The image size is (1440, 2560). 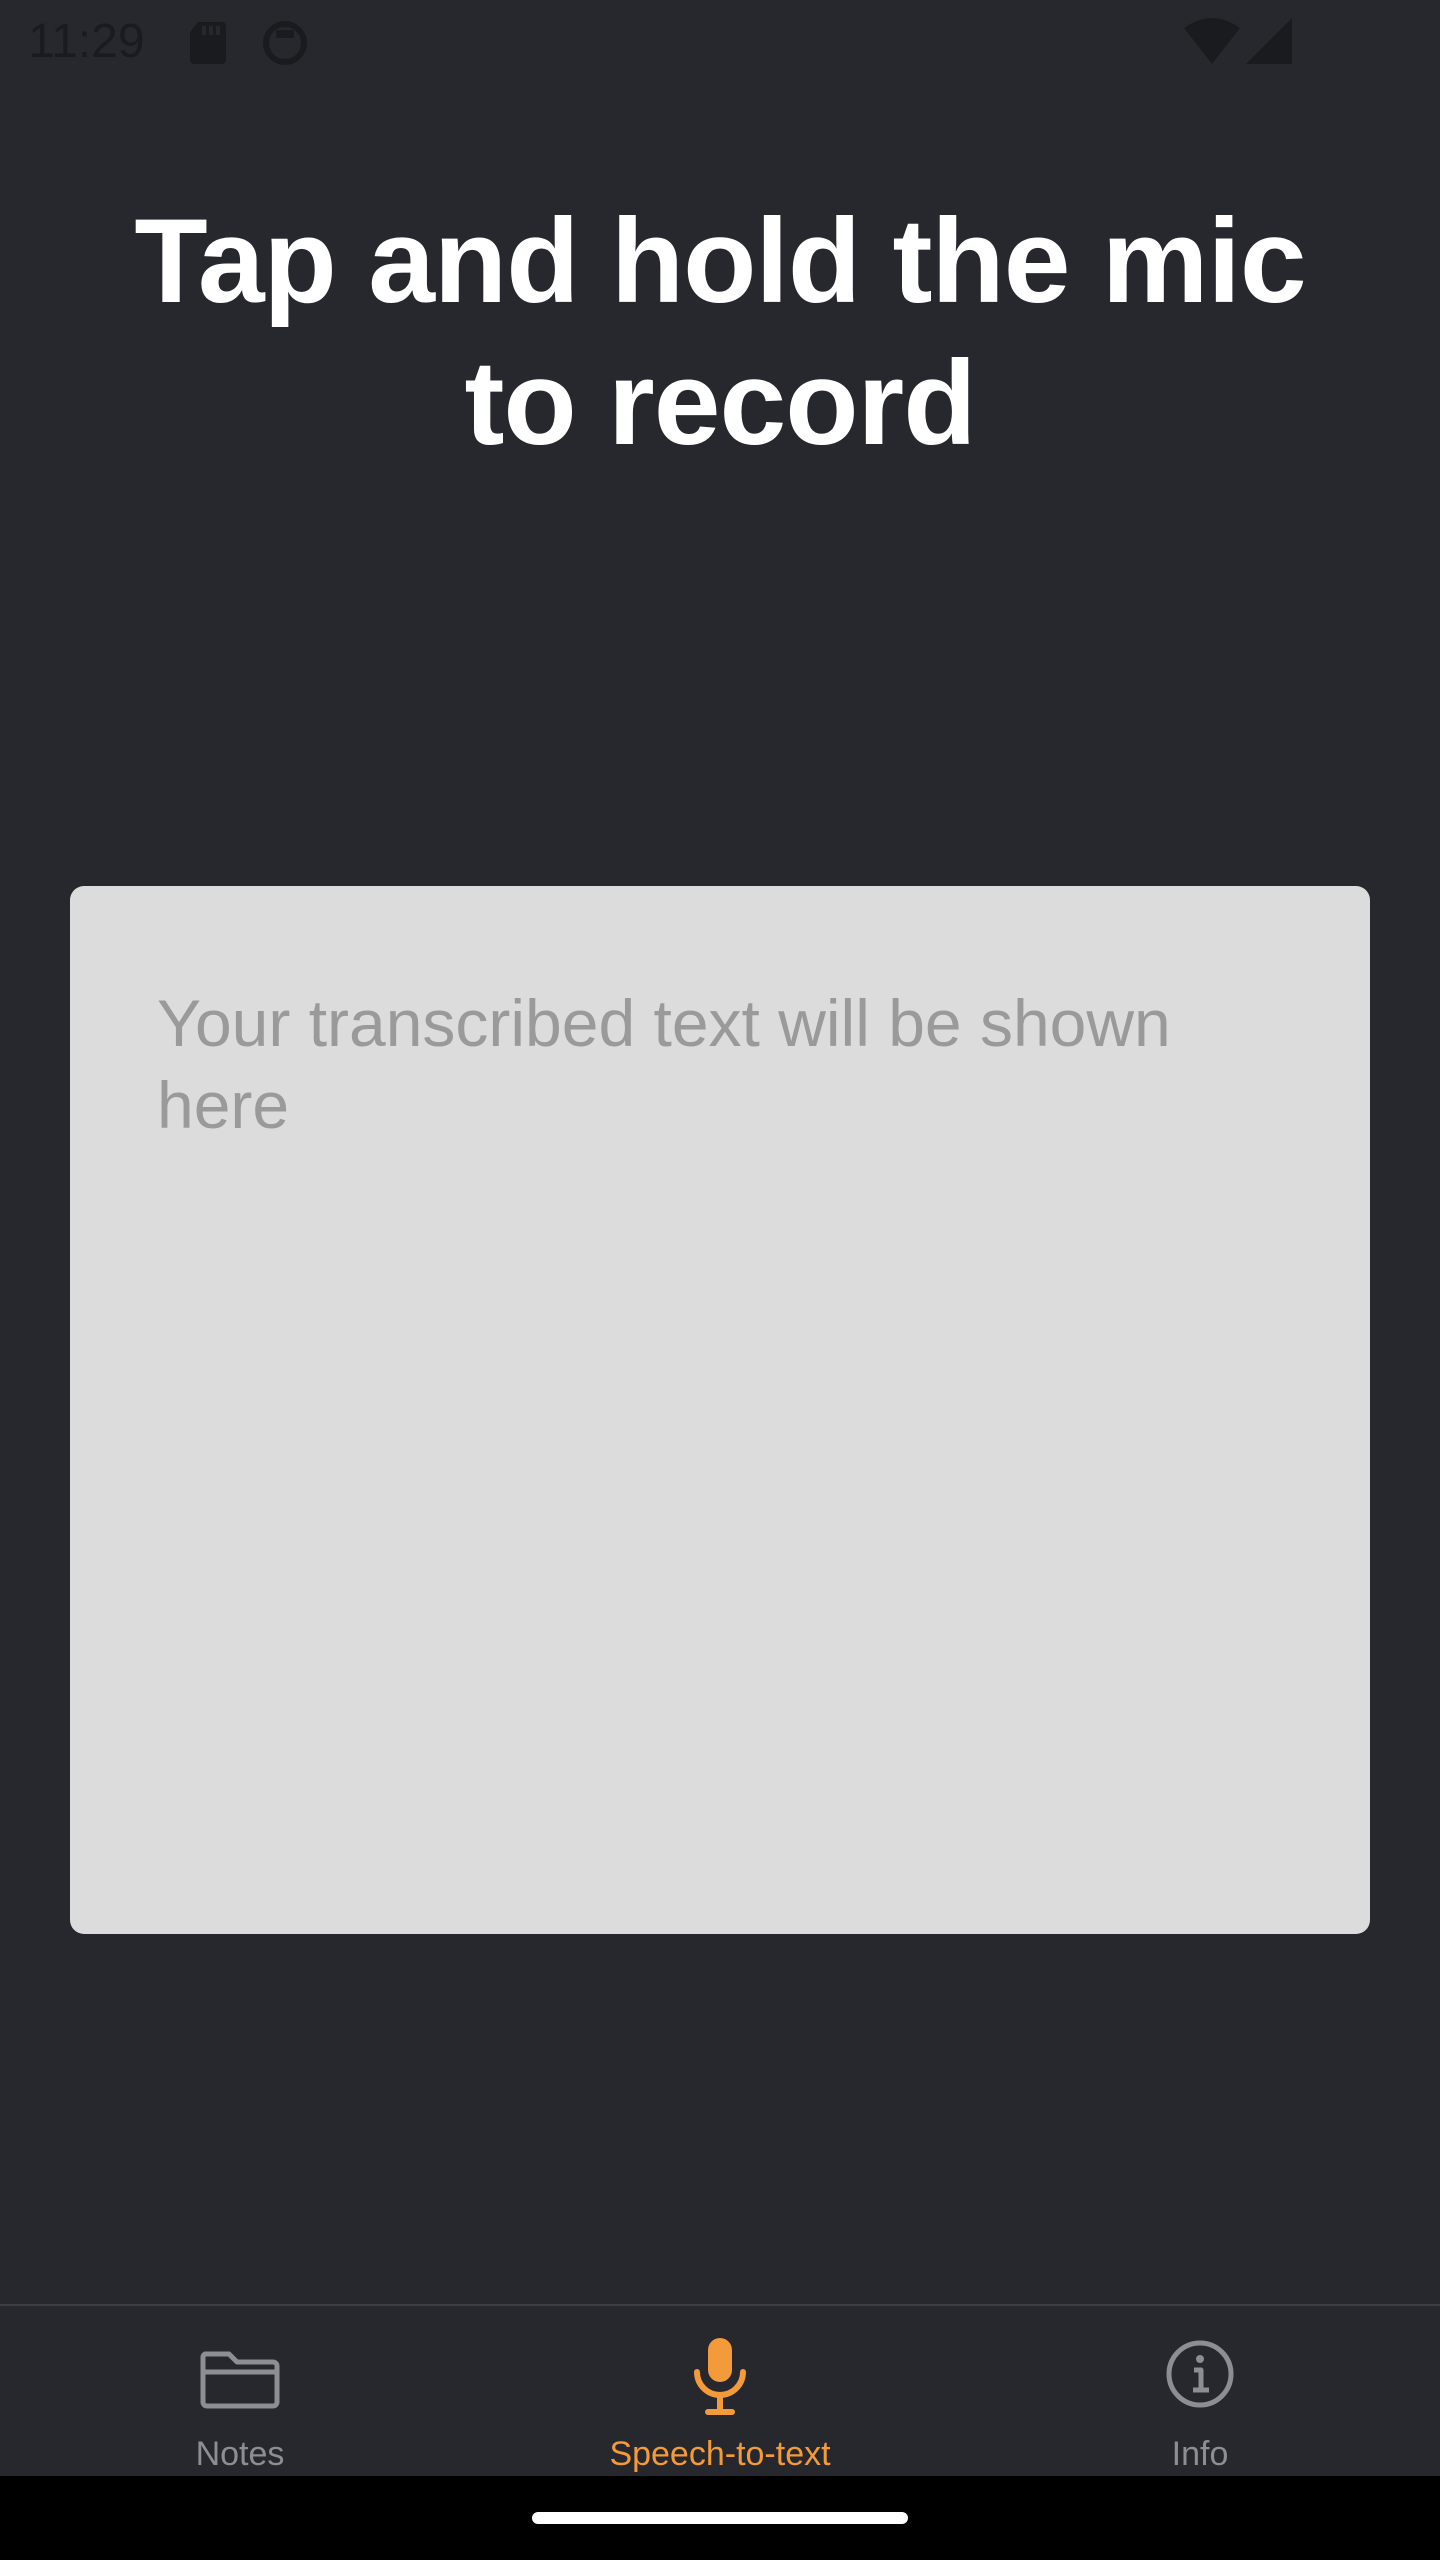 What do you see at coordinates (720, 2454) in the screenshot?
I see `nav-label-speech-to-text: Speech-to-text` at bounding box center [720, 2454].